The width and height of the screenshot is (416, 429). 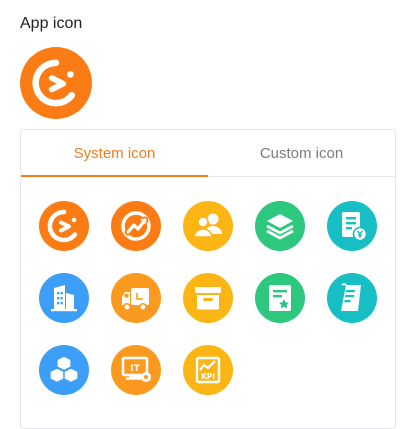 What do you see at coordinates (114, 153) in the screenshot?
I see `tab-system-icon: System icon` at bounding box center [114, 153].